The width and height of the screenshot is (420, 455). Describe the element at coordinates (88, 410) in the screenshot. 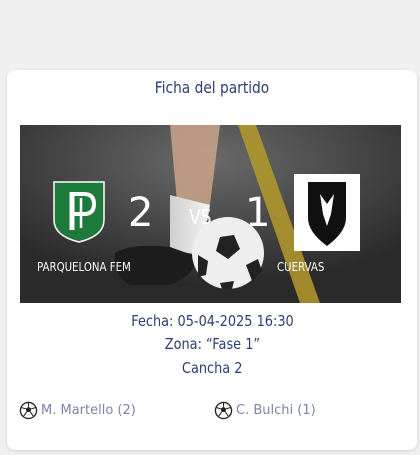

I see `home-scorer-label: M. Martello (2)` at that location.